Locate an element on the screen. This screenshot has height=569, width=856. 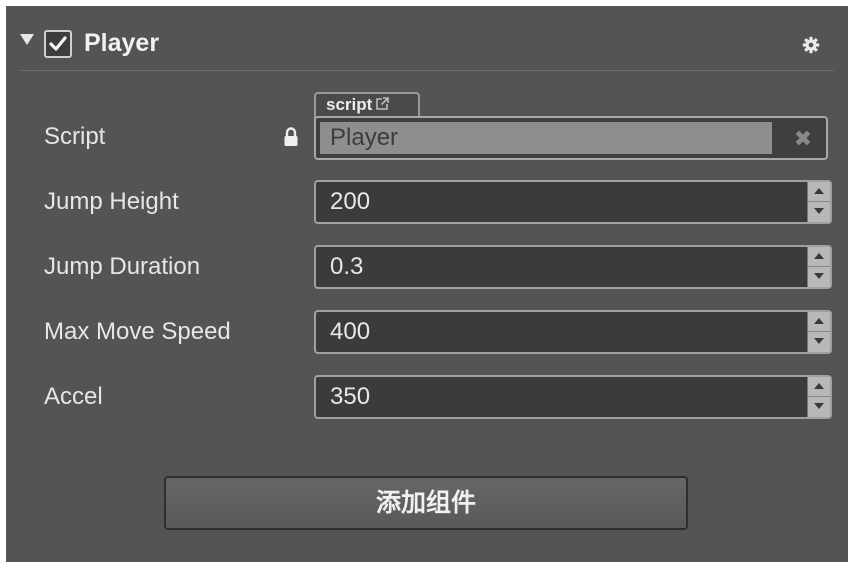
checkmark-icon is located at coordinates (58, 43).